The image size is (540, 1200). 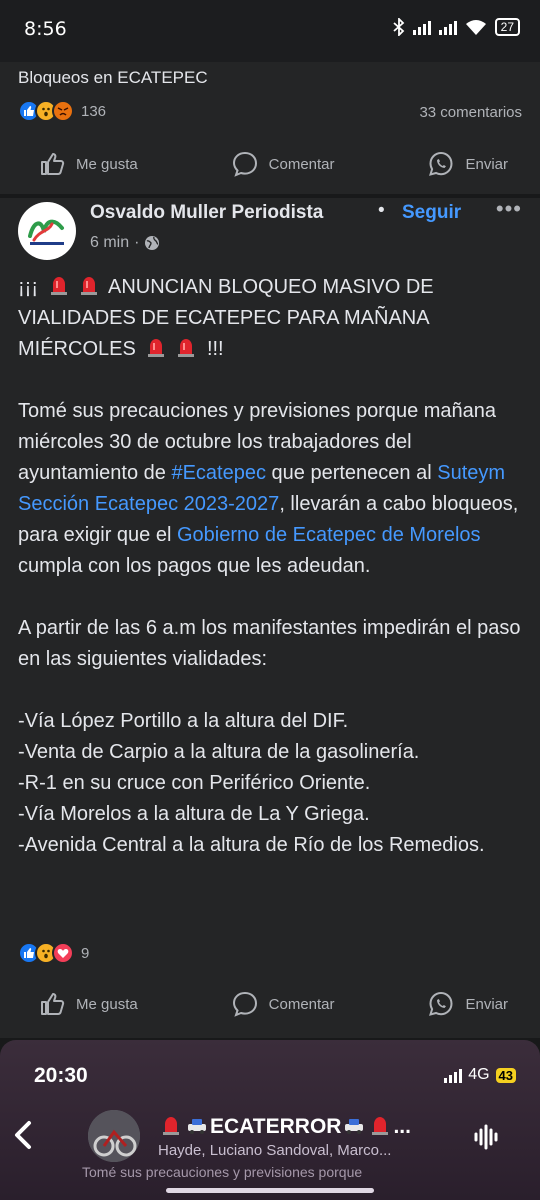 I want to click on headline-close: !!!, so click(x=215, y=349).